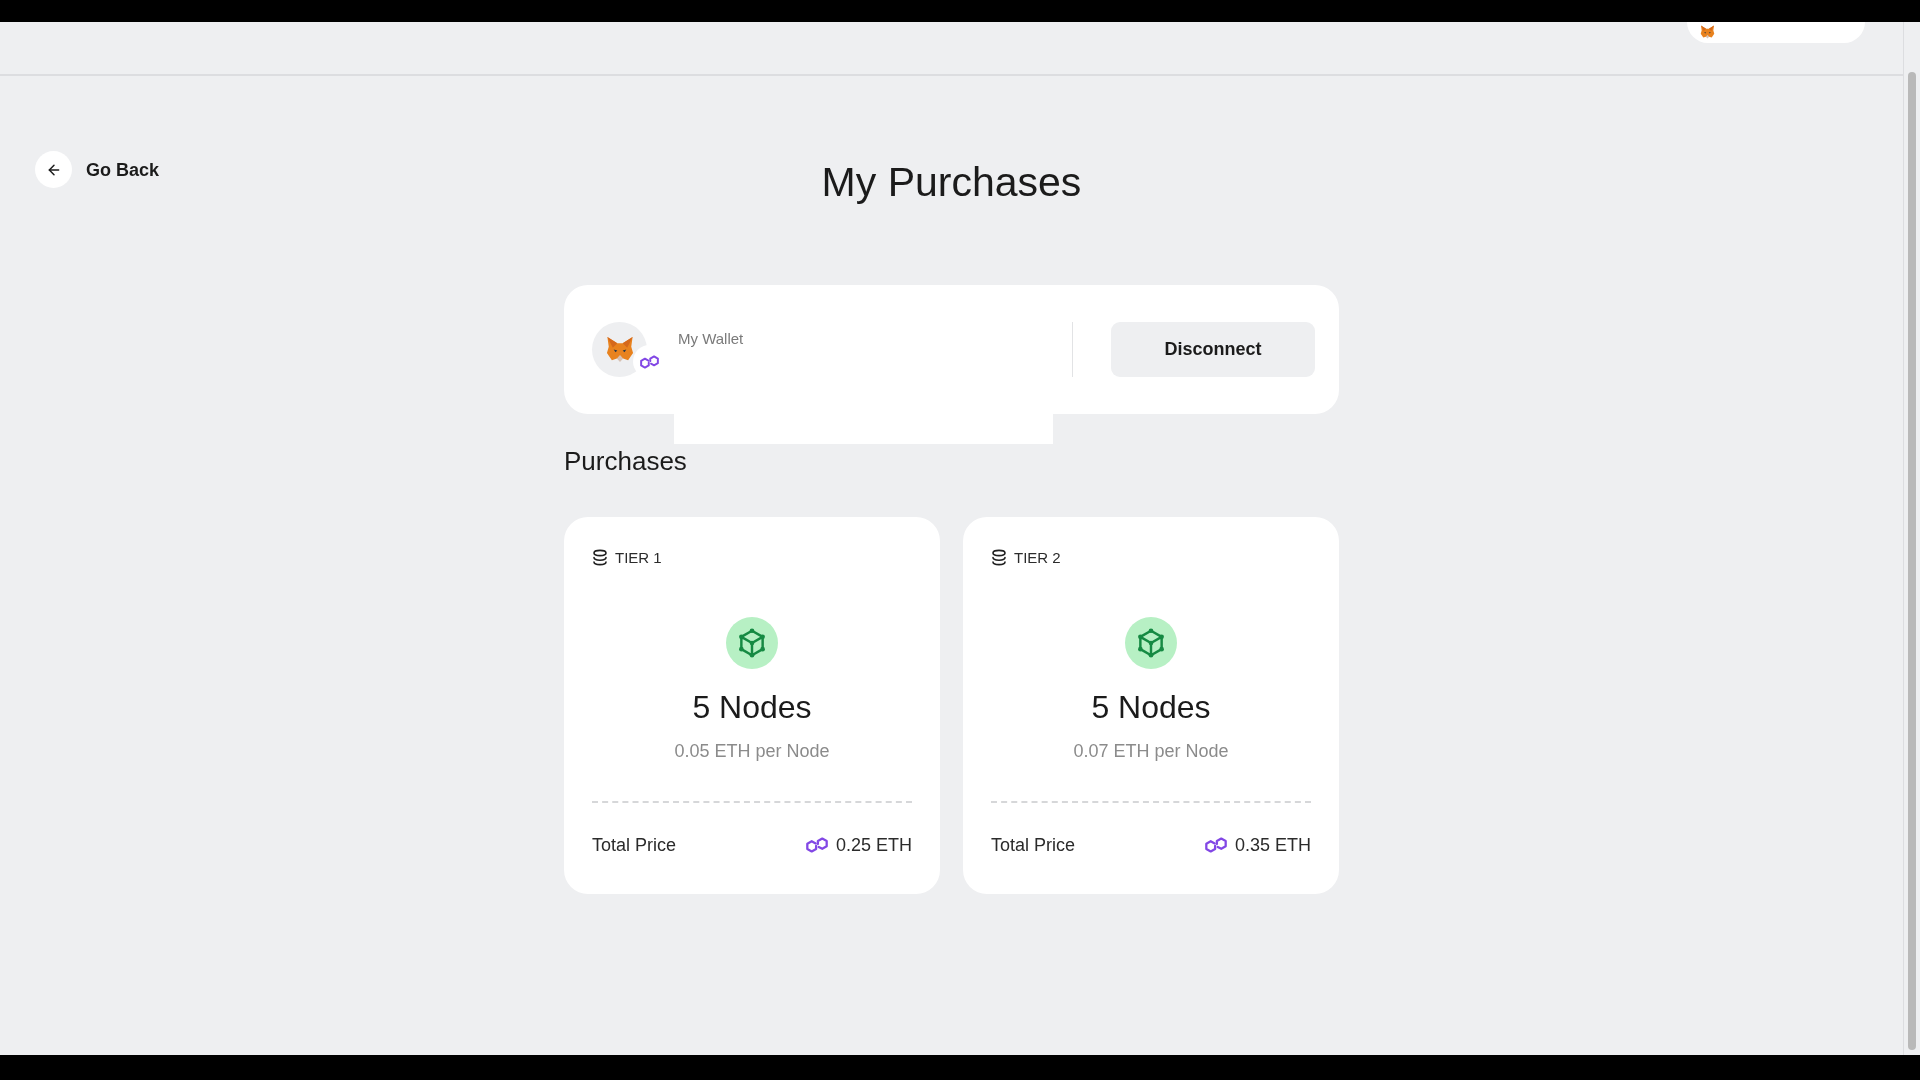  I want to click on disconnect-button: Disconnect, so click(1213, 349).